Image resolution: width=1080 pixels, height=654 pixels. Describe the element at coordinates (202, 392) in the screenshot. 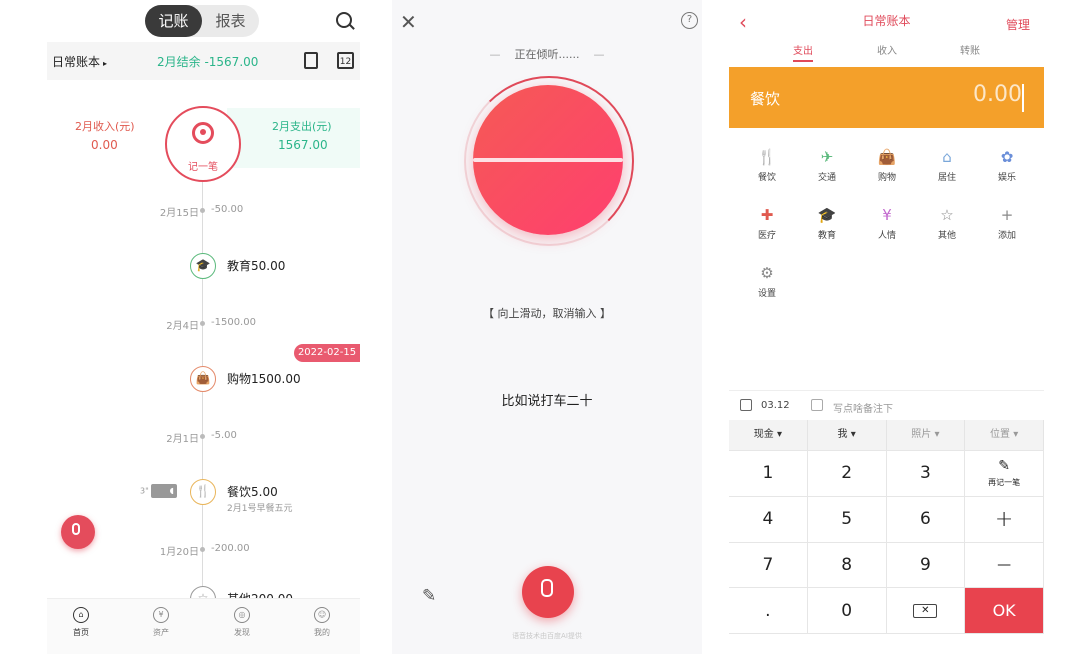

I see `timeline-line` at that location.